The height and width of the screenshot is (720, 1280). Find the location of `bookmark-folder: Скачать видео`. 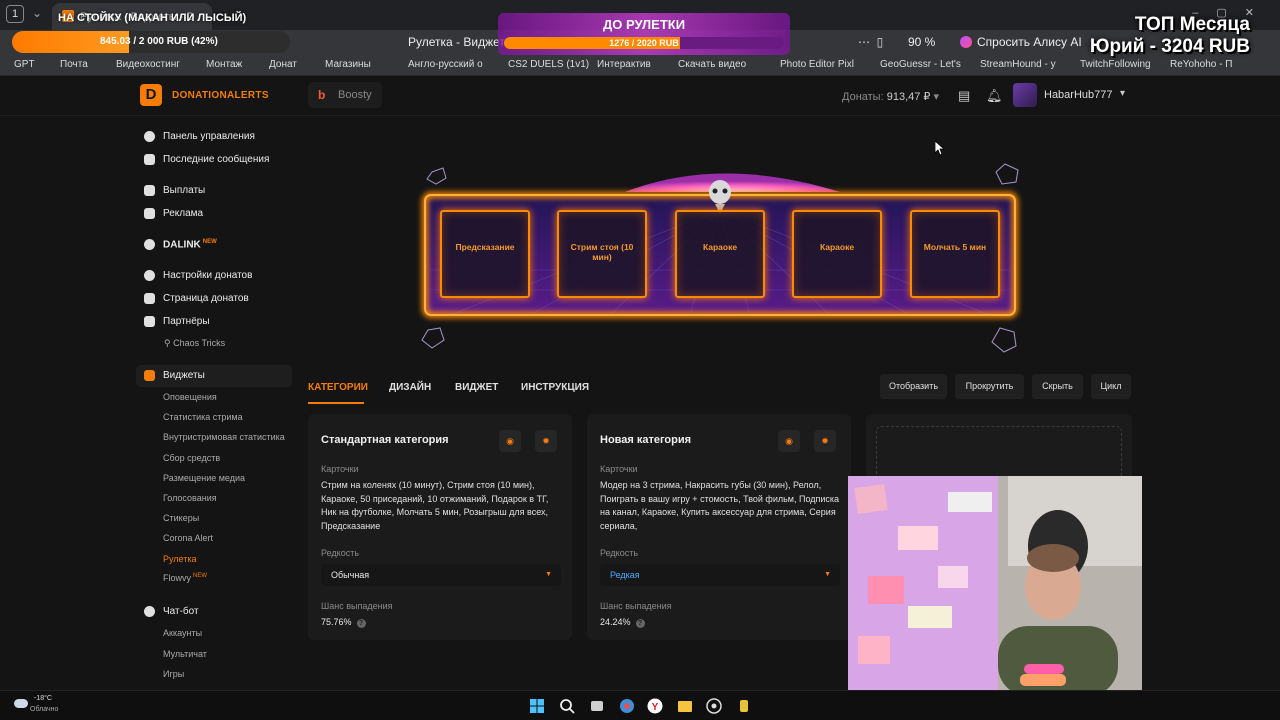

bookmark-folder: Скачать видео is located at coordinates (712, 64).